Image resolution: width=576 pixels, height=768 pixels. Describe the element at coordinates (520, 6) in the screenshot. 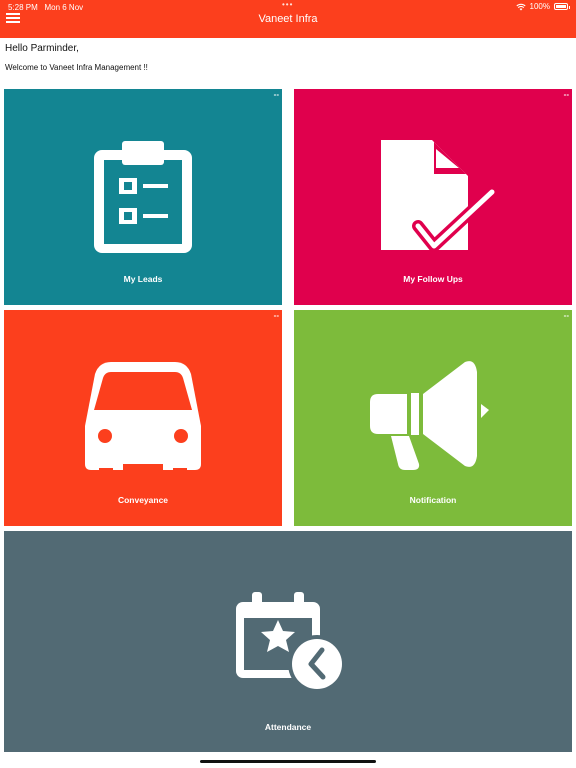

I see `wifi-icon` at that location.